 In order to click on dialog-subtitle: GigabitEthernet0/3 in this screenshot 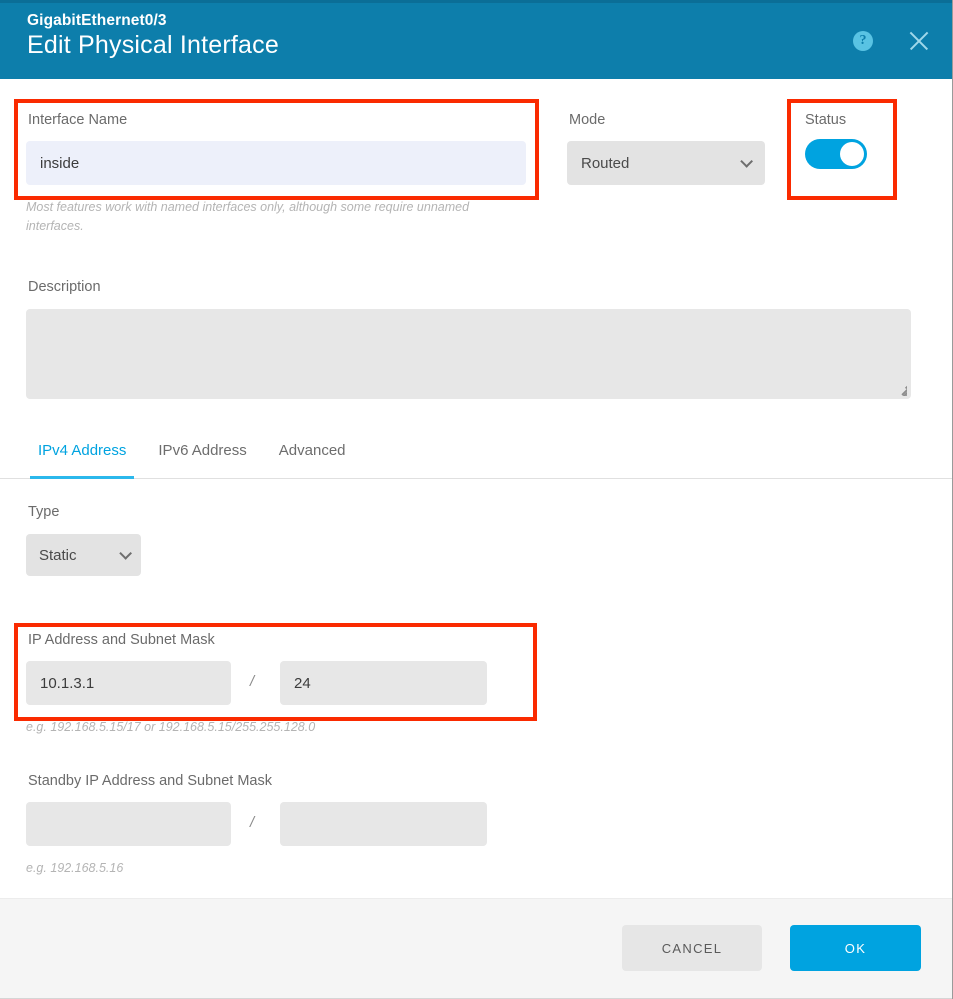, I will do `click(97, 20)`.